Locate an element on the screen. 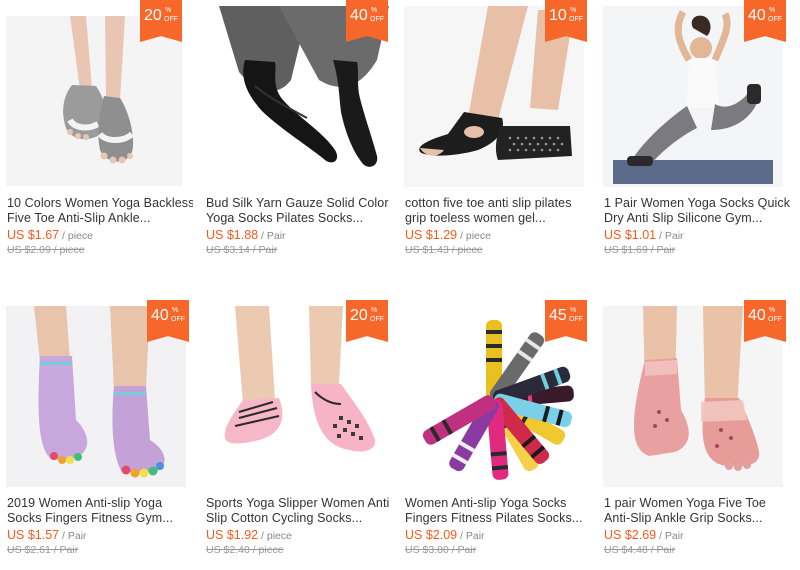 This screenshot has width=800, height=570. original-price: US $4.48 / Pair is located at coordinates (640, 550).